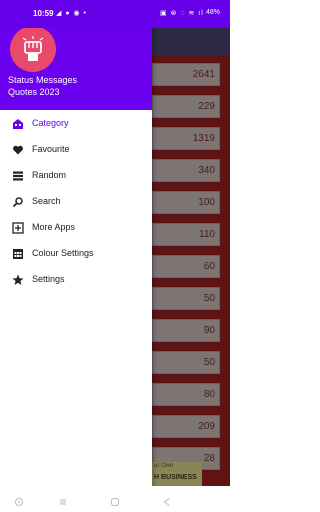  What do you see at coordinates (175, 477) in the screenshot?
I see `ad-line-2: H BUSINESS` at bounding box center [175, 477].